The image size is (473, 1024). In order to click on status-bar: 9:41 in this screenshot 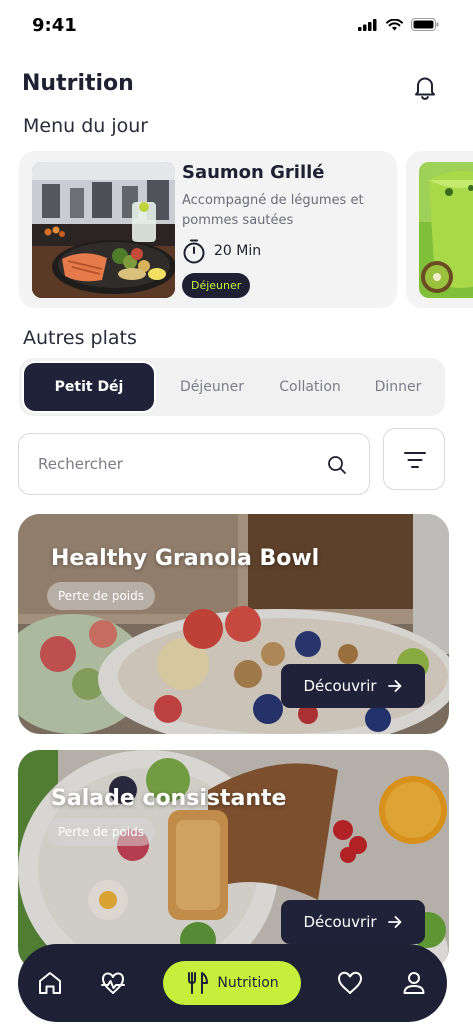, I will do `click(236, 26)`.